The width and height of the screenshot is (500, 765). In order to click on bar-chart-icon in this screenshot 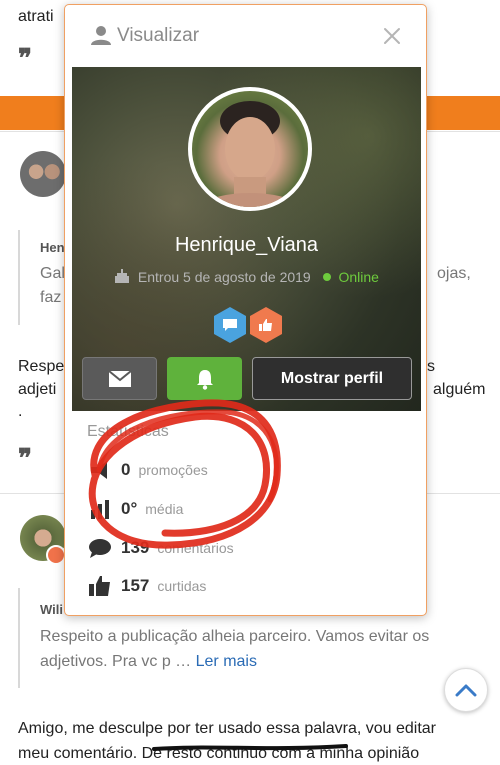, I will do `click(100, 509)`.